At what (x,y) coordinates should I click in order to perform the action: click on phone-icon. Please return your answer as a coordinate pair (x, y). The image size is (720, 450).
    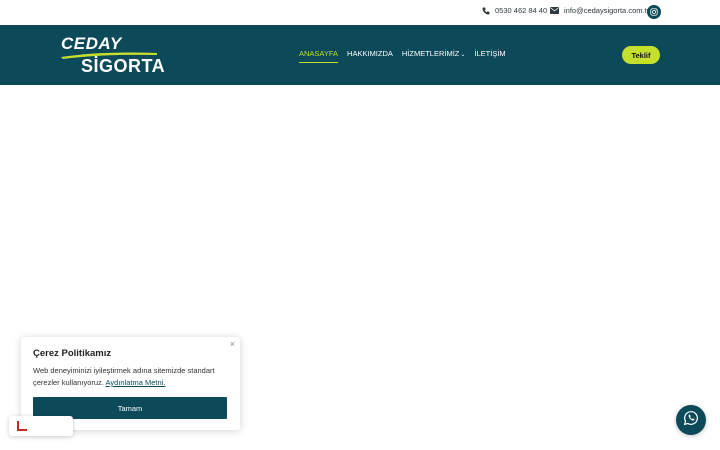
    Looking at the image, I should click on (486, 11).